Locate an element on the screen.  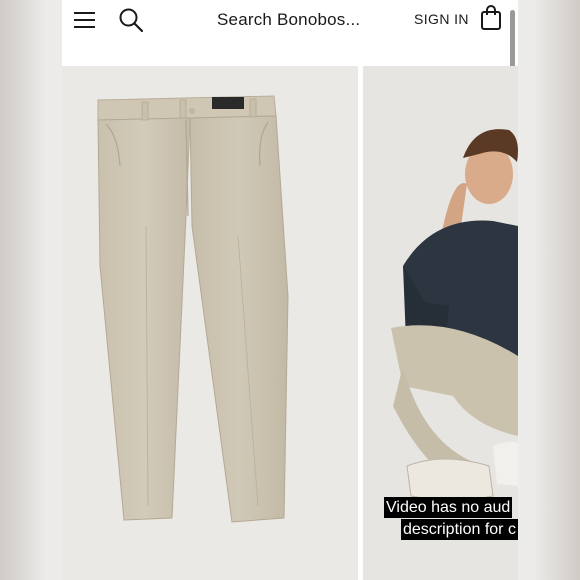
menu-button is located at coordinates (85, 20).